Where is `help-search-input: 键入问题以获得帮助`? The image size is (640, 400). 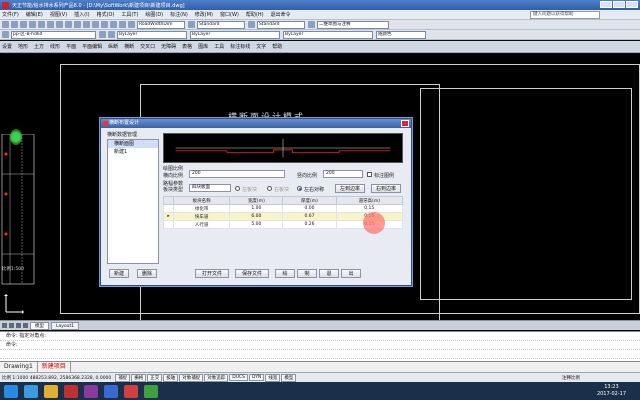 help-search-input: 键入问题以获得帮助 is located at coordinates (565, 15).